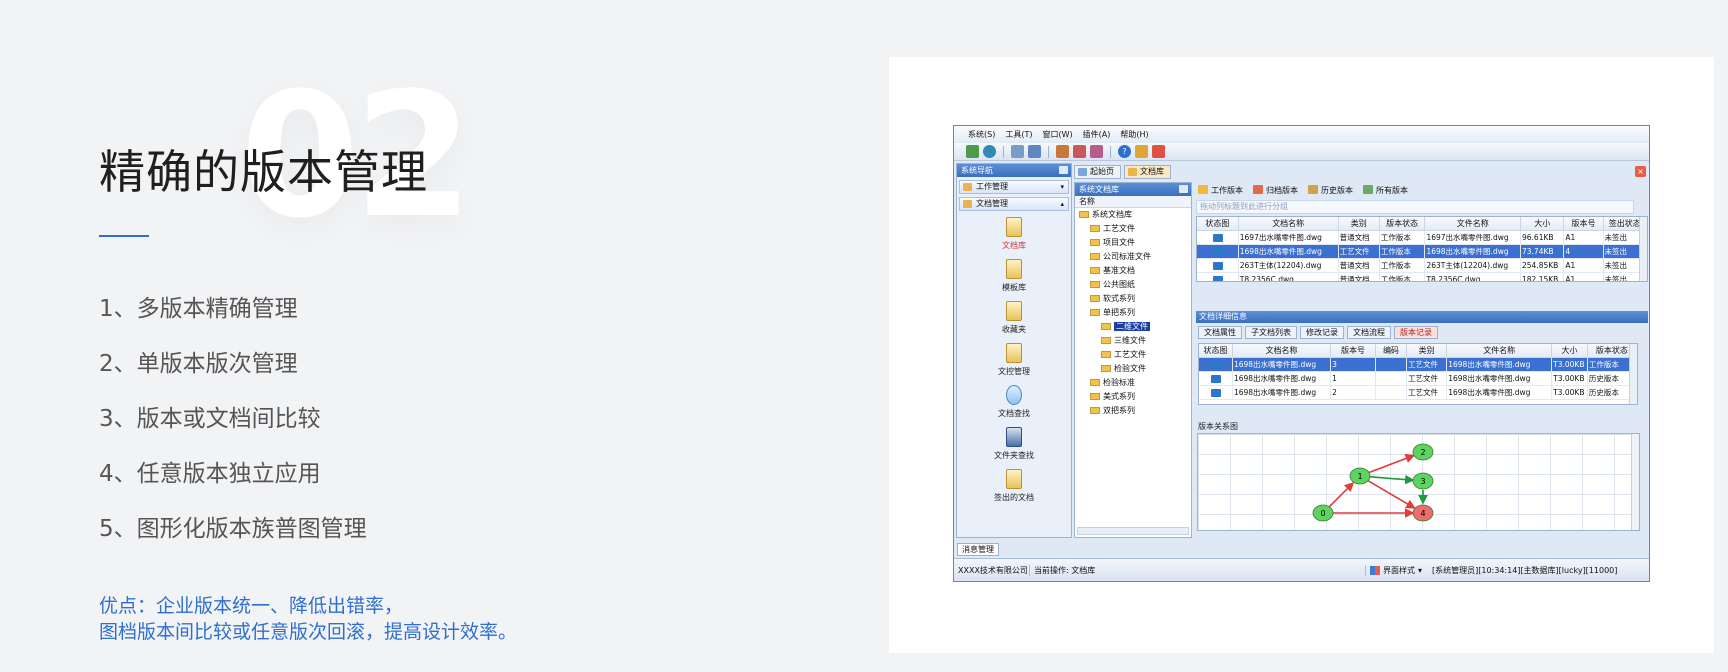 This screenshot has width=1728, height=672. I want to click on tree-node: 美式系列, so click(1133, 397).